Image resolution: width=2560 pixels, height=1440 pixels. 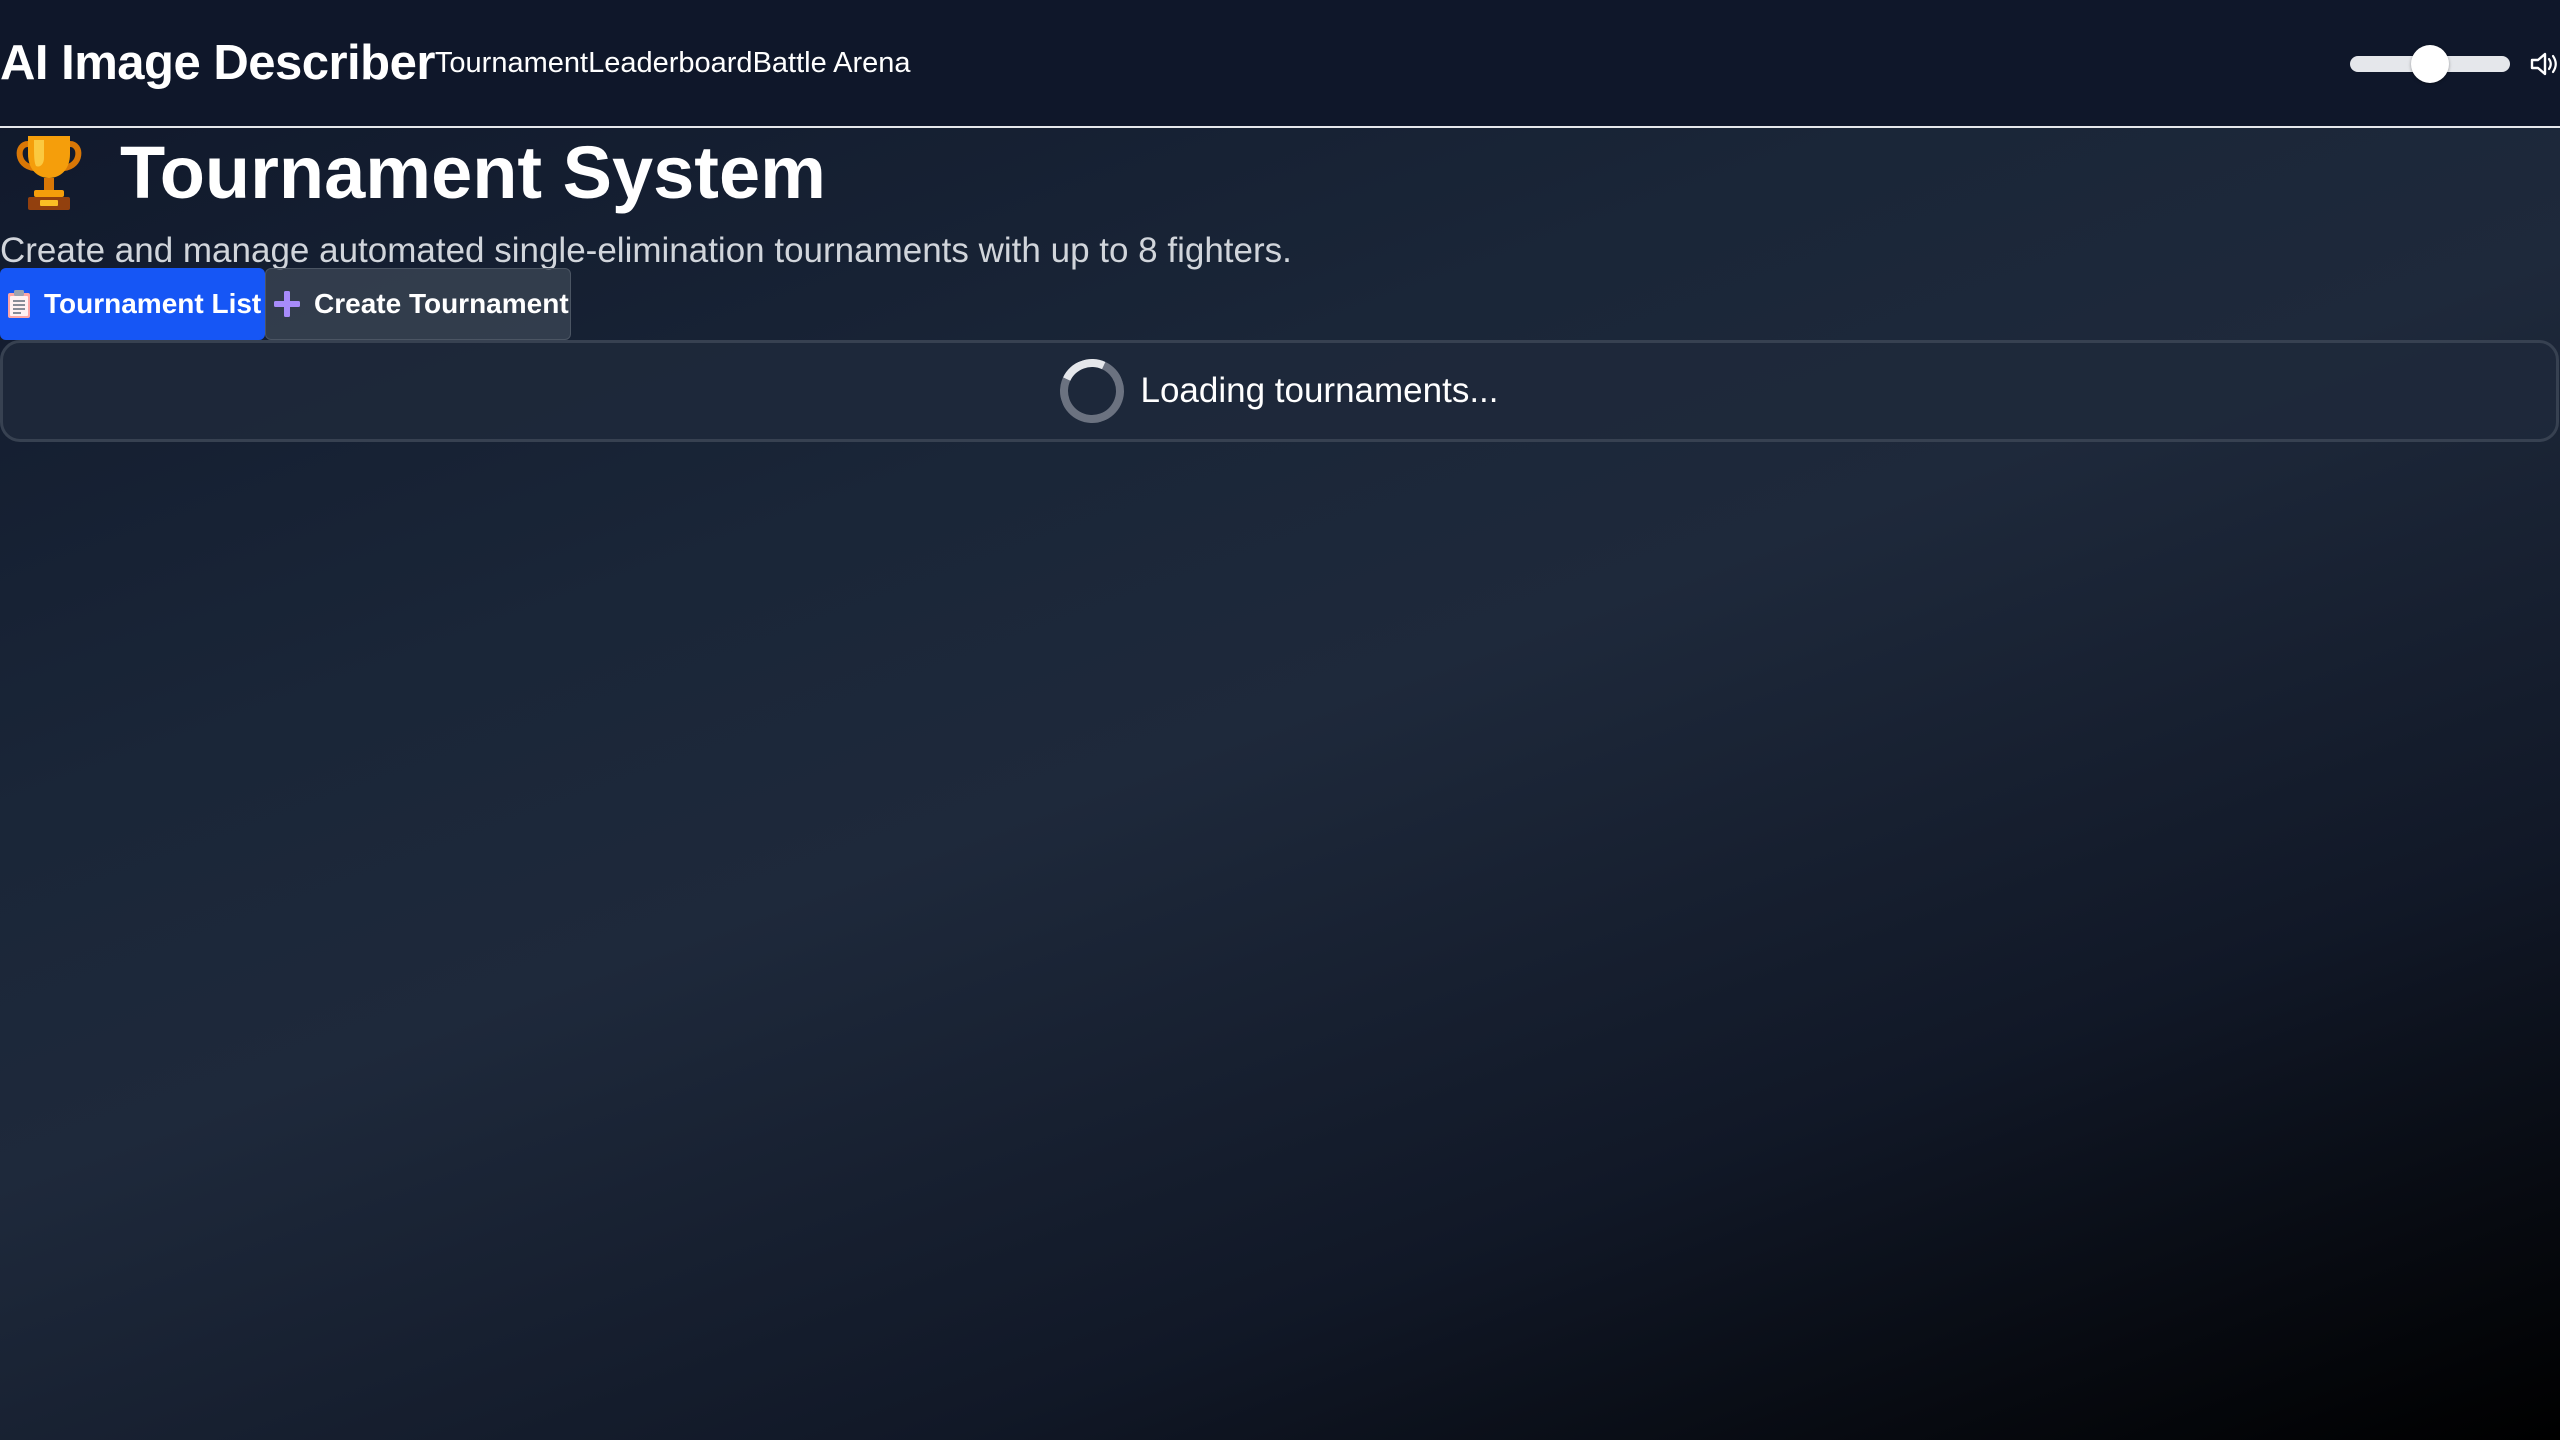 I want to click on tournament-tabs: Tournament List Create Tournament, so click(x=285, y=304).